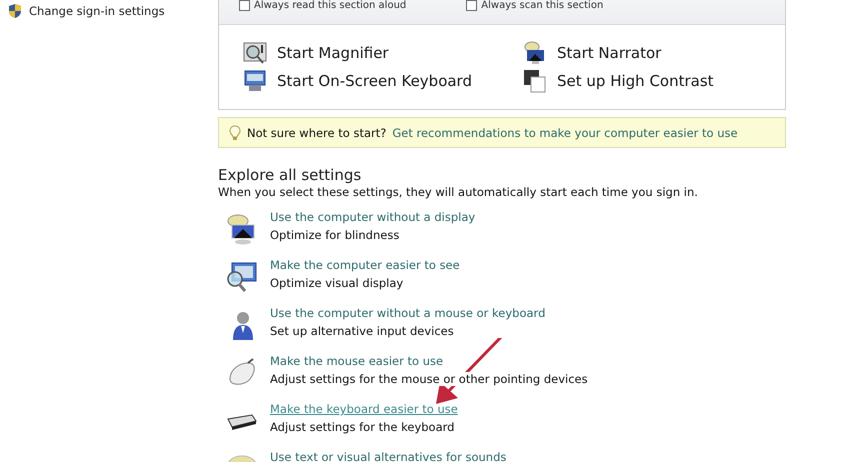 The width and height of the screenshot is (842, 462). I want to click on narrator-icon, so click(535, 53).